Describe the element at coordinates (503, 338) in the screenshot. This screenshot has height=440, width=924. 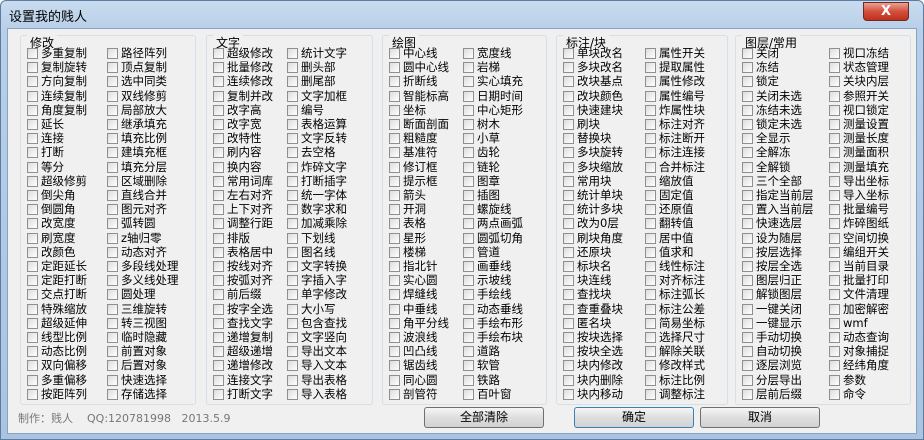
I see `option-checkbox: 手绘布块` at that location.